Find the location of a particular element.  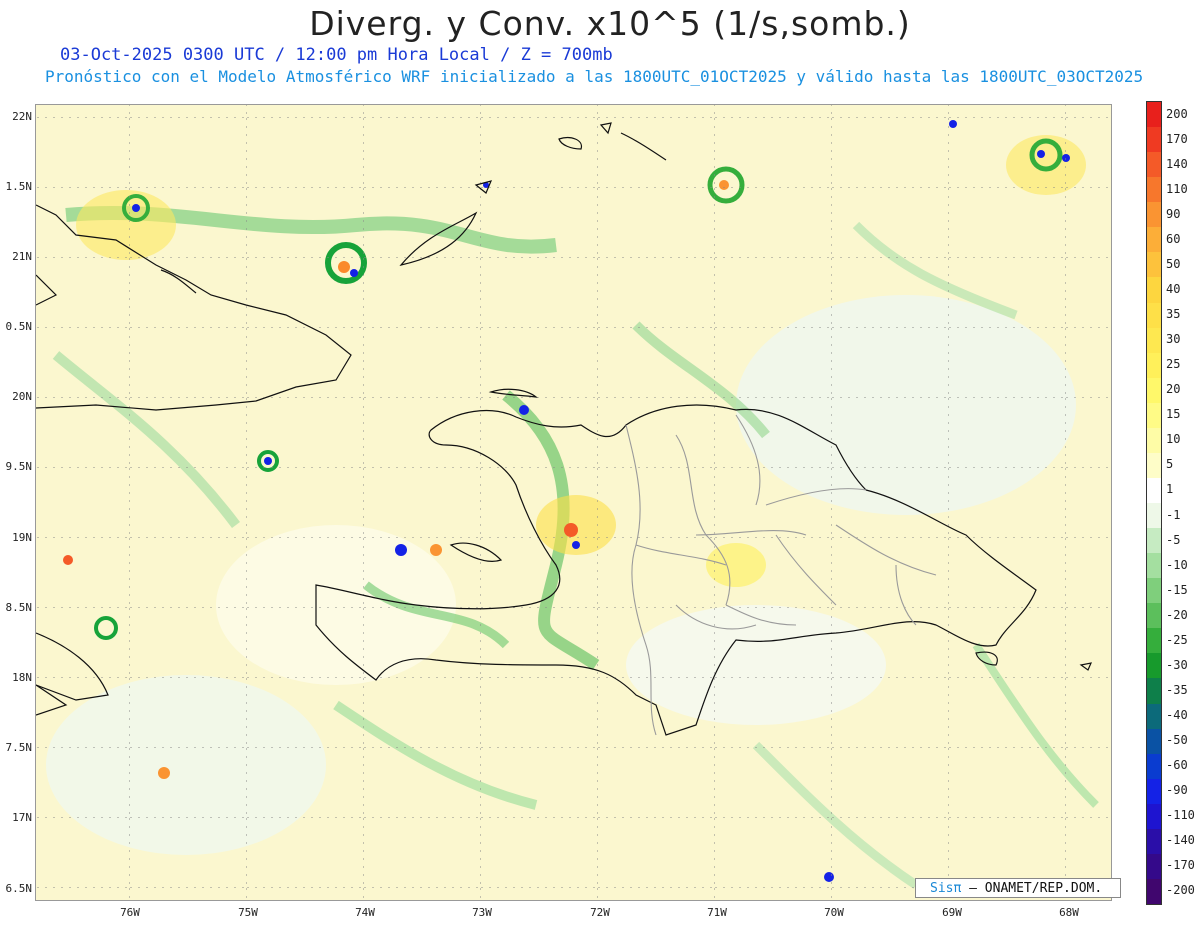

lat-label: 17N is located at coordinates (22, 817).